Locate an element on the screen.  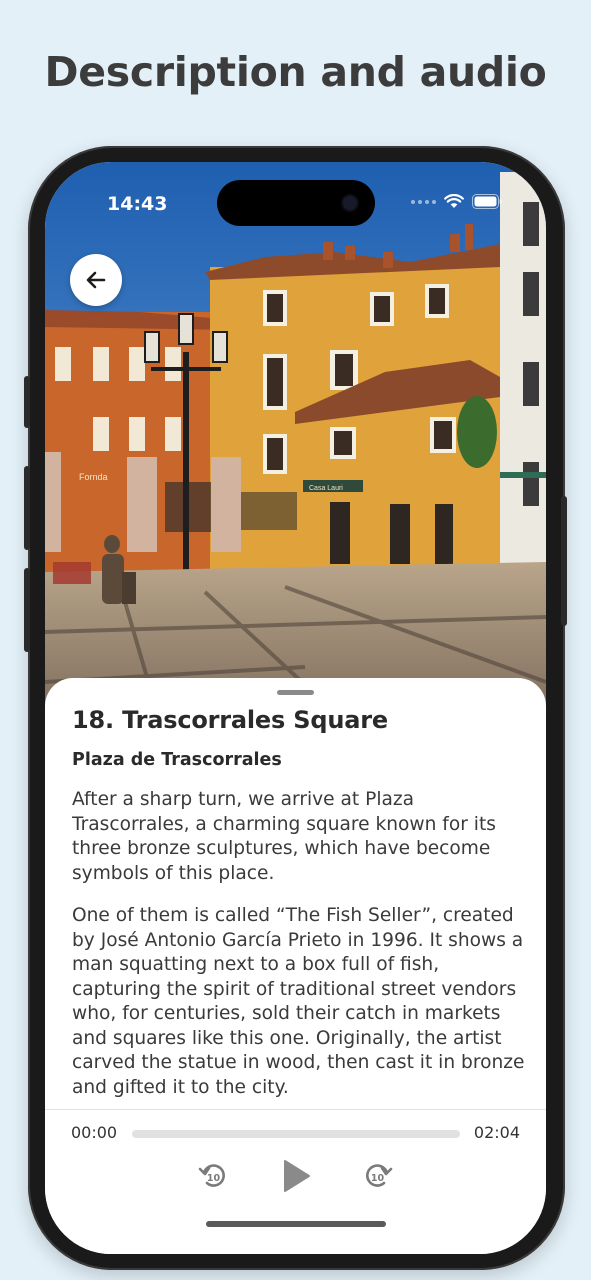
rewind-10-icon: 10 is located at coordinates (211, 1175).